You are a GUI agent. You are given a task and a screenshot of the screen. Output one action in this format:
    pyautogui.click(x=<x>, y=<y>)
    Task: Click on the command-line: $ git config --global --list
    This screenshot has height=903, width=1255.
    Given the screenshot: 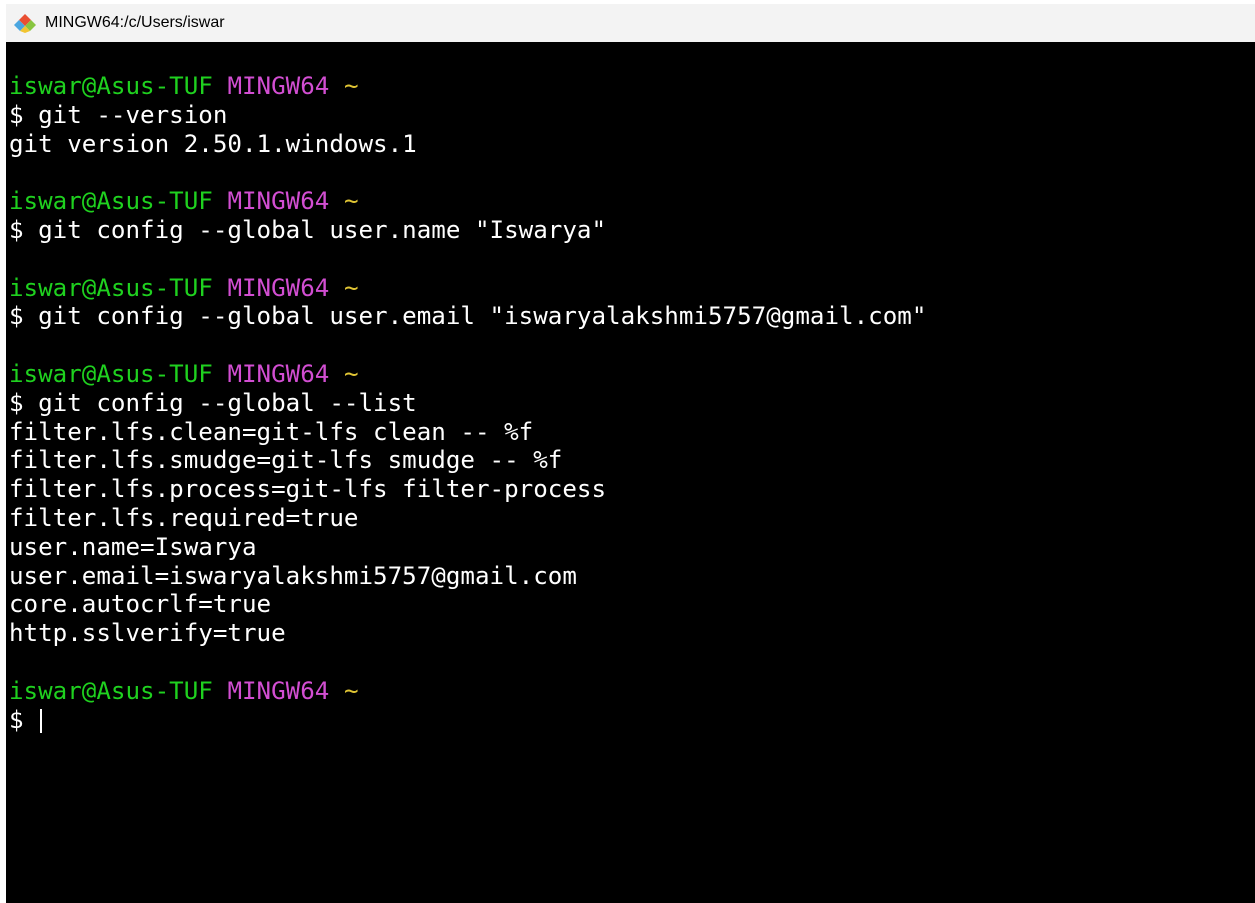 What is the action you would take?
    pyautogui.click(x=467, y=403)
    